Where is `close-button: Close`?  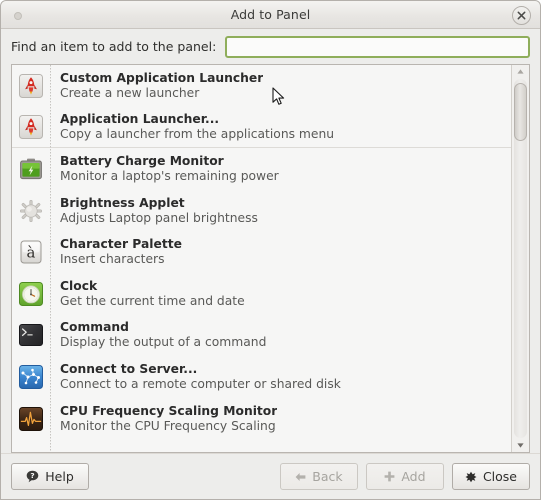
close-button: Close is located at coordinates (490, 476).